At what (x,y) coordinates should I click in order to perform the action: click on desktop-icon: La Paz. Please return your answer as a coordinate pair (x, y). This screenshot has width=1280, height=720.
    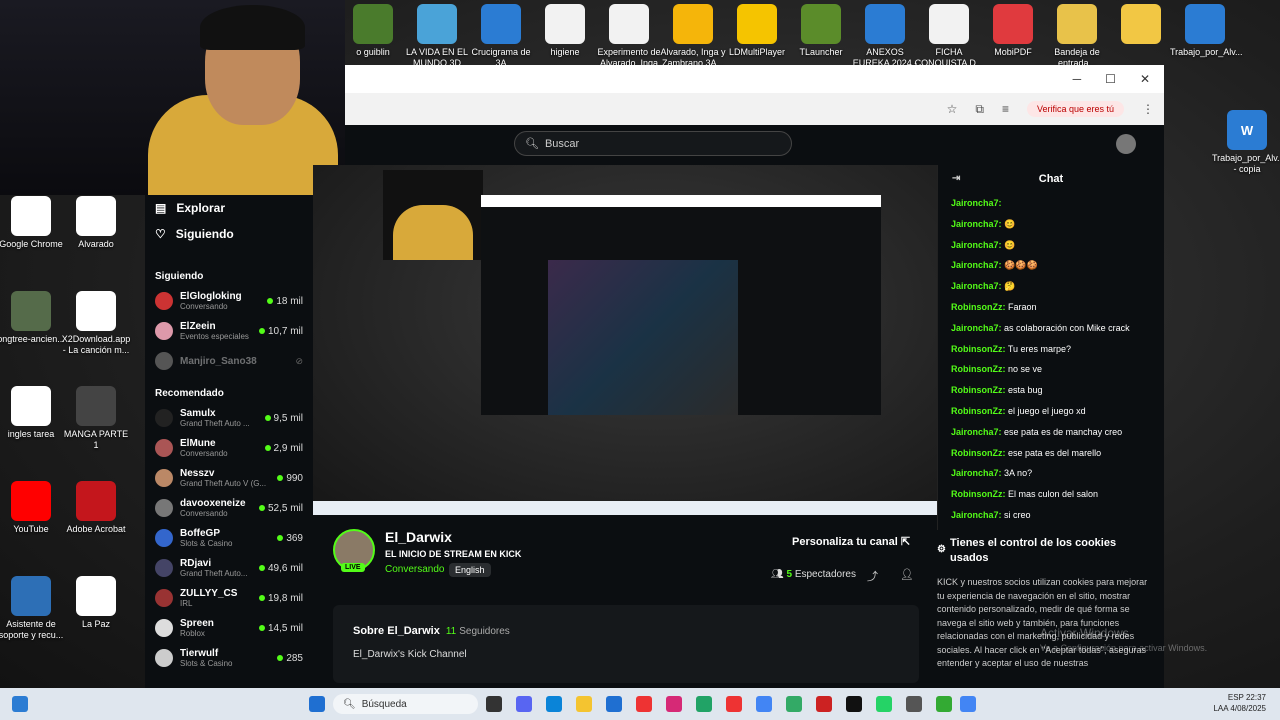
    Looking at the image, I should click on (96, 603).